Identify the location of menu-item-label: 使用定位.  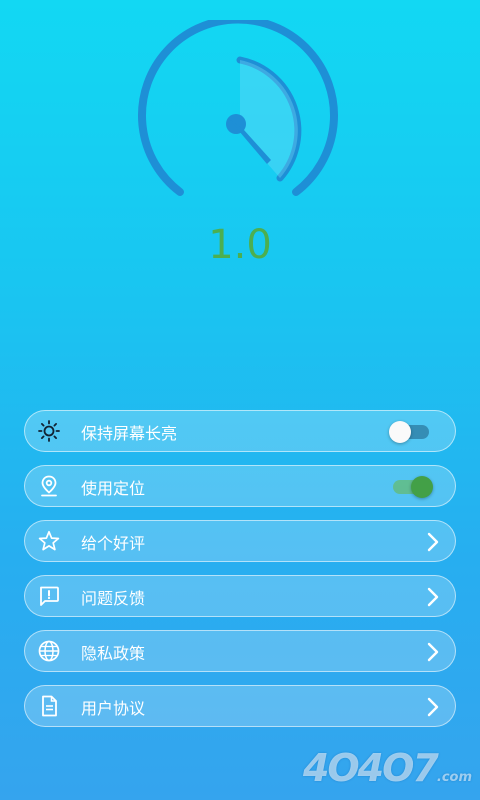
(113, 488).